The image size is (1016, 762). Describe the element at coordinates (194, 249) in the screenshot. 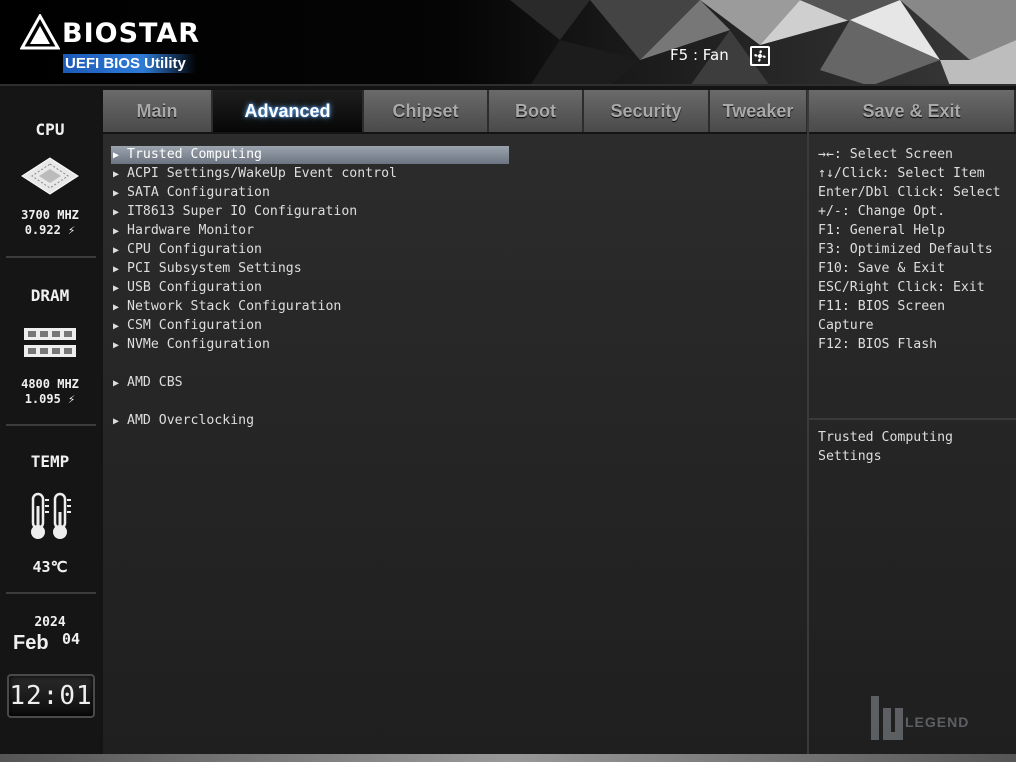

I see `menu-item-label: CPU Configuration` at that location.